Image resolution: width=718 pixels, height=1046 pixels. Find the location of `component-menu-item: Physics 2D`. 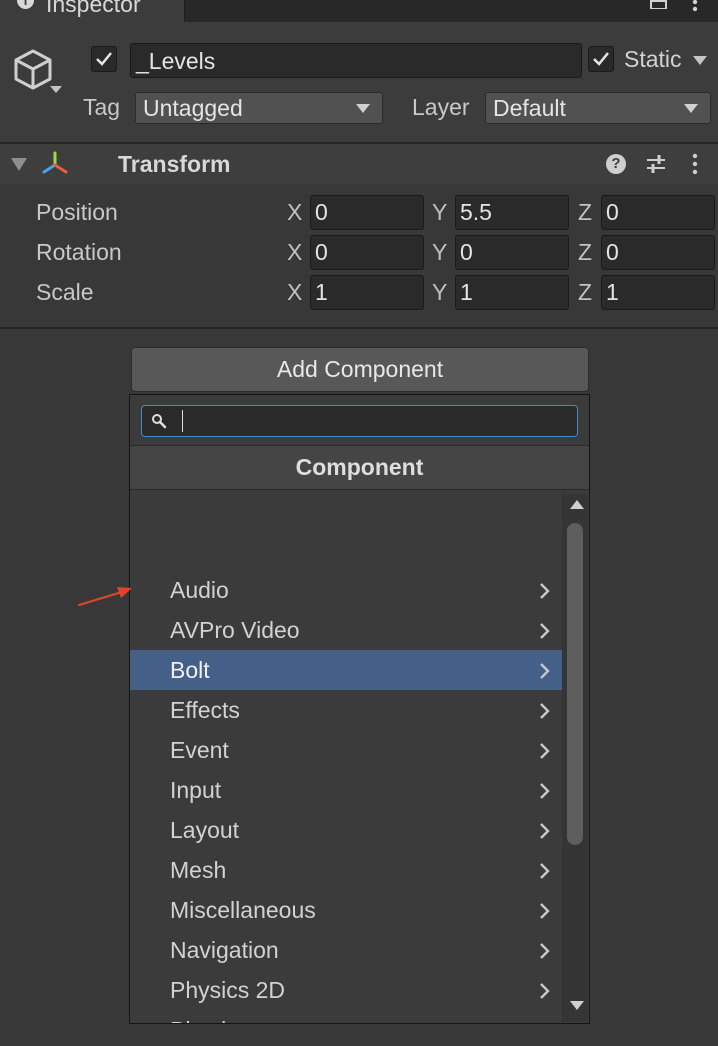

component-menu-item: Physics 2D is located at coordinates (346, 990).